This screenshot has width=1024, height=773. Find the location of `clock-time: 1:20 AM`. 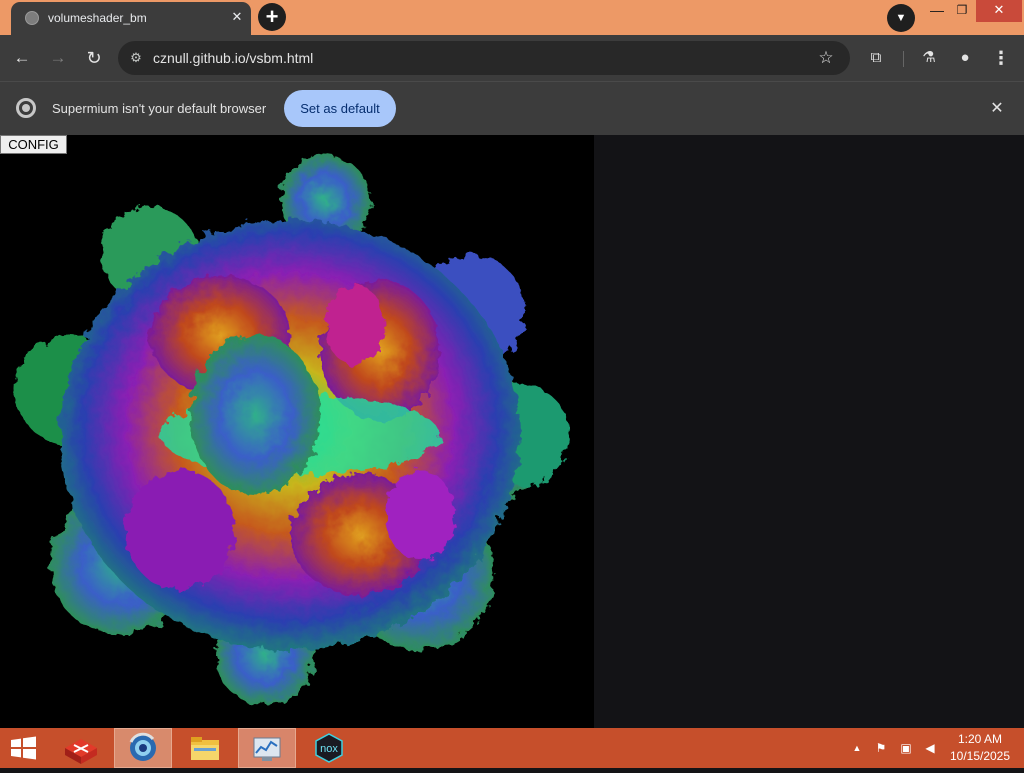

clock-time: 1:20 AM is located at coordinates (980, 739).